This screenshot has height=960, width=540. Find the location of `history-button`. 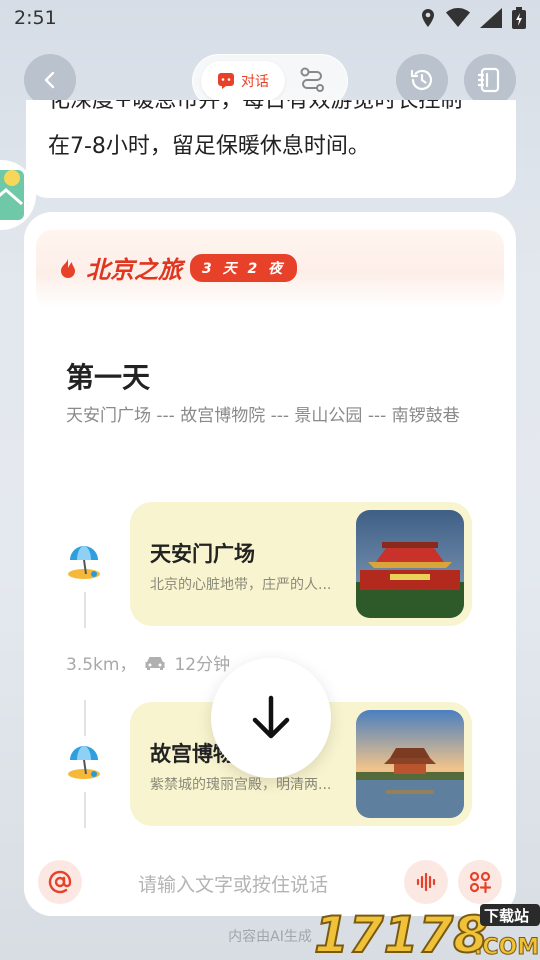

history-button is located at coordinates (422, 80).